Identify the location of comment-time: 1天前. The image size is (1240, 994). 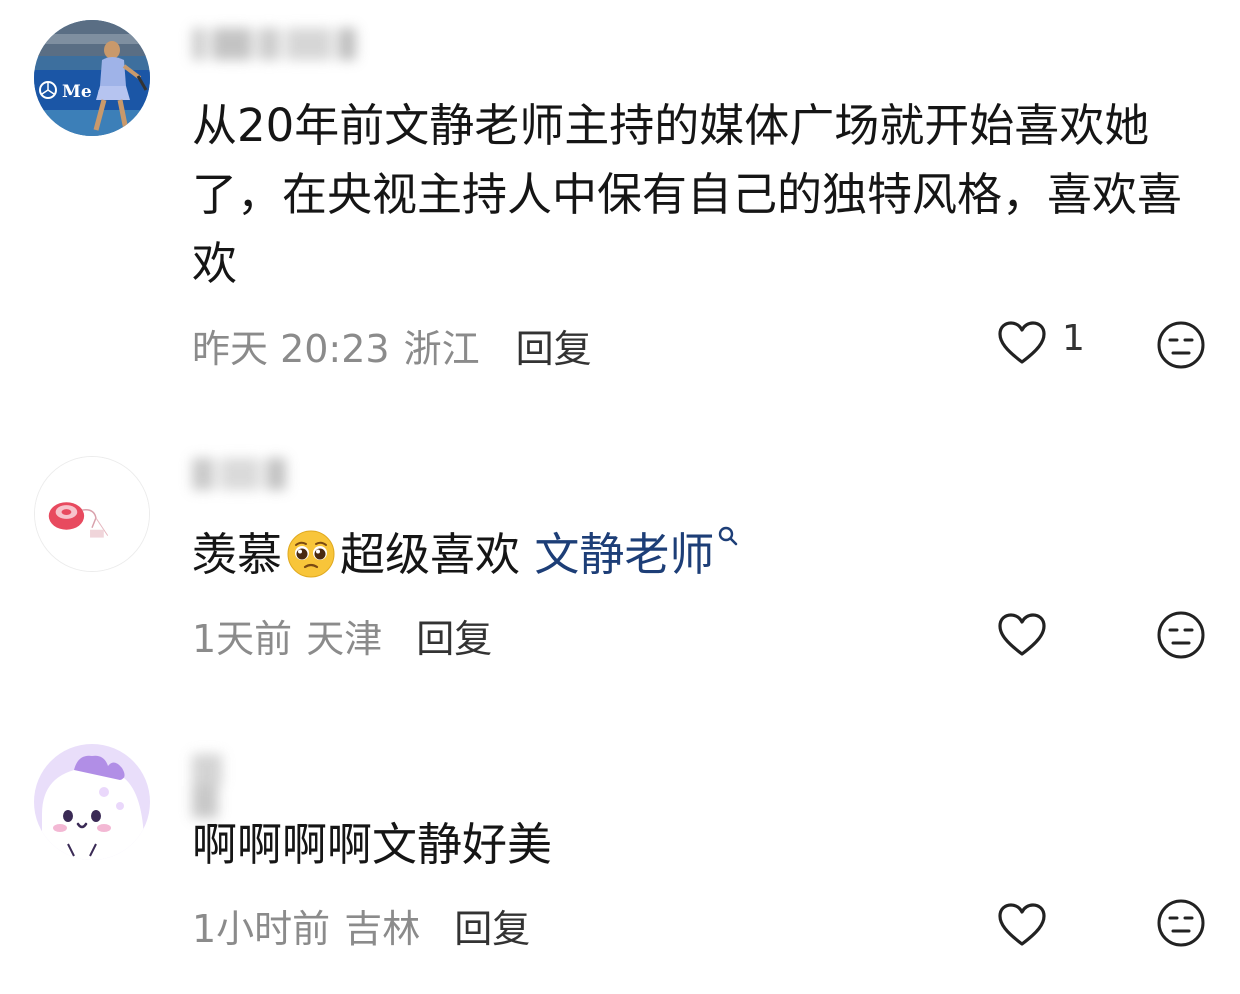
(242, 639).